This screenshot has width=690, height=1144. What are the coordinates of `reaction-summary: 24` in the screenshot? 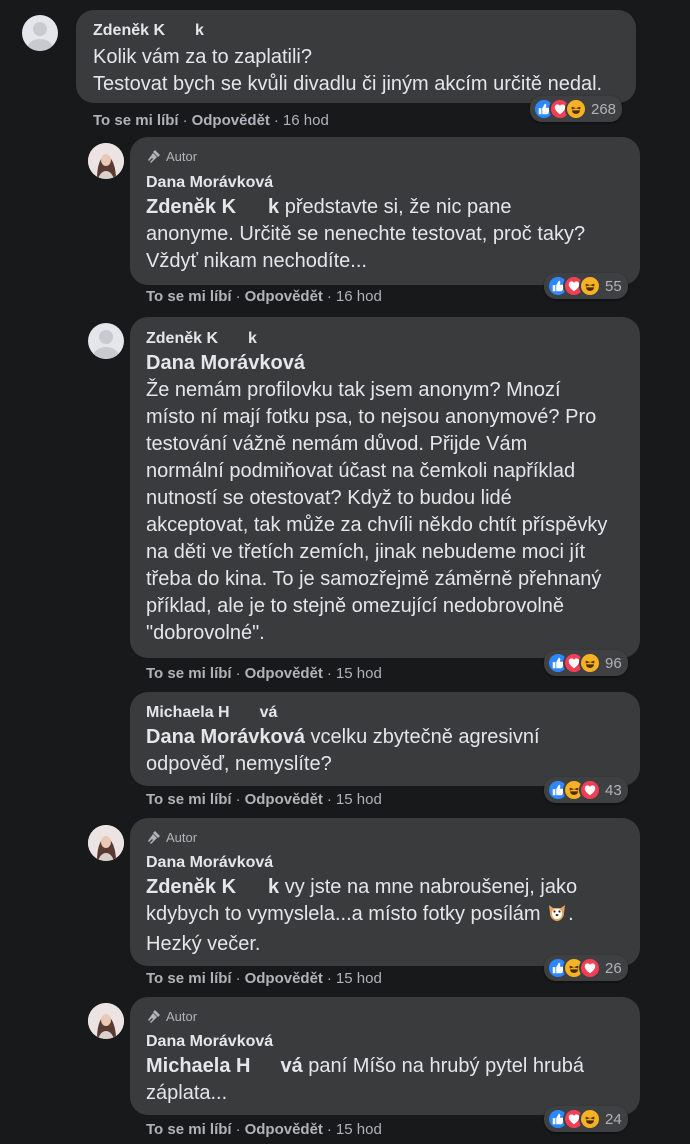 It's located at (586, 1119).